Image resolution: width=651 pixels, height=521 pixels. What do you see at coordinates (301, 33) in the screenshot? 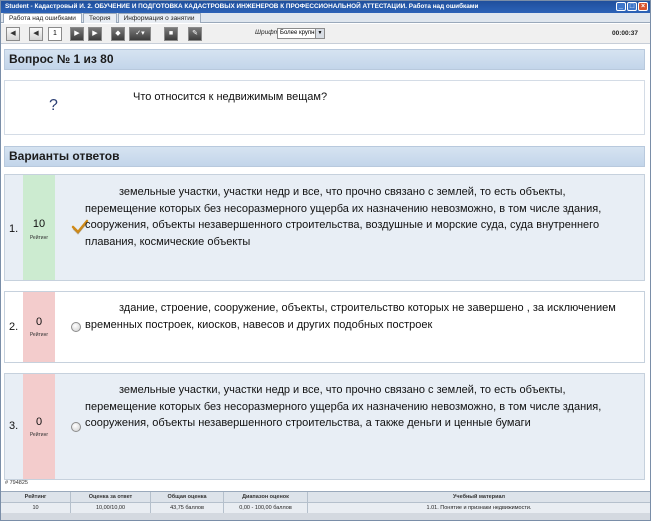
I see `font-size-select: Более крупный ▼` at bounding box center [301, 33].